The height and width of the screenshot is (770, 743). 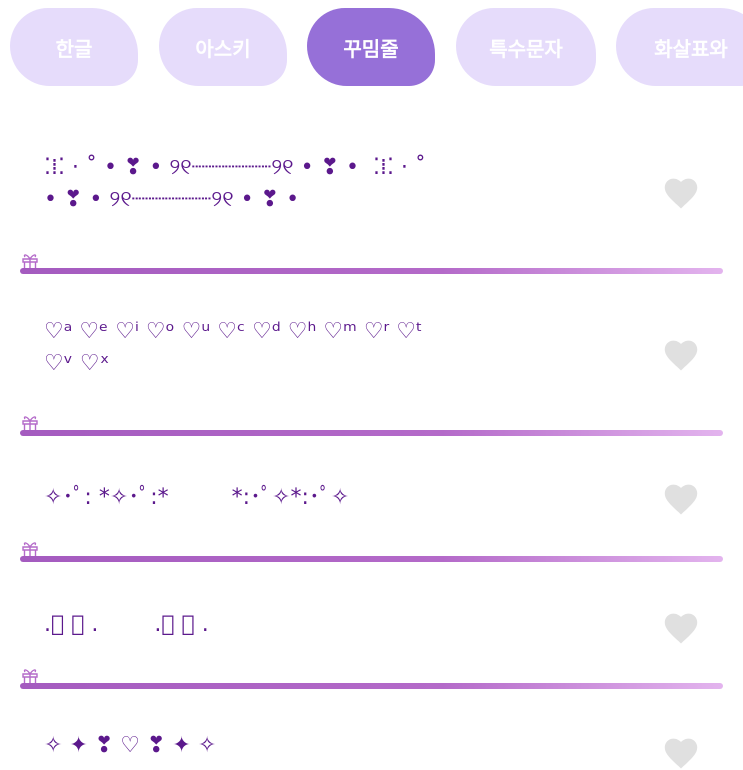 I want to click on tab-label: 특수문자, so click(x=526, y=48).